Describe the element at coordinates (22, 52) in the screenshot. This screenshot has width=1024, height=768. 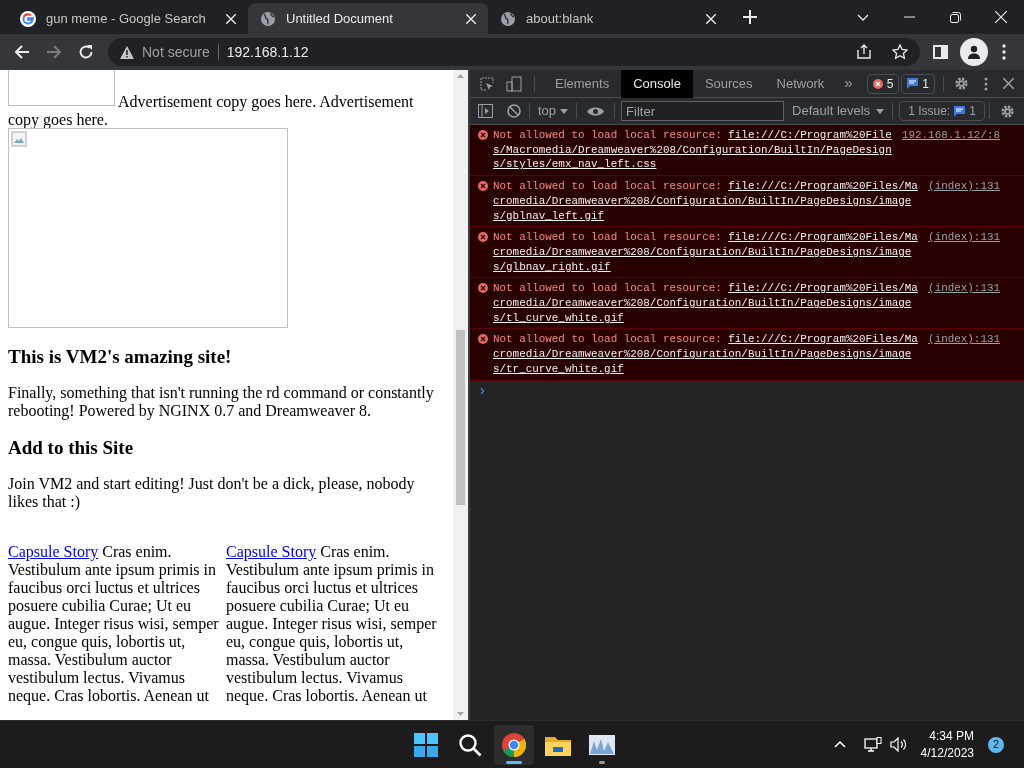
I see `back-arrow-icon` at that location.